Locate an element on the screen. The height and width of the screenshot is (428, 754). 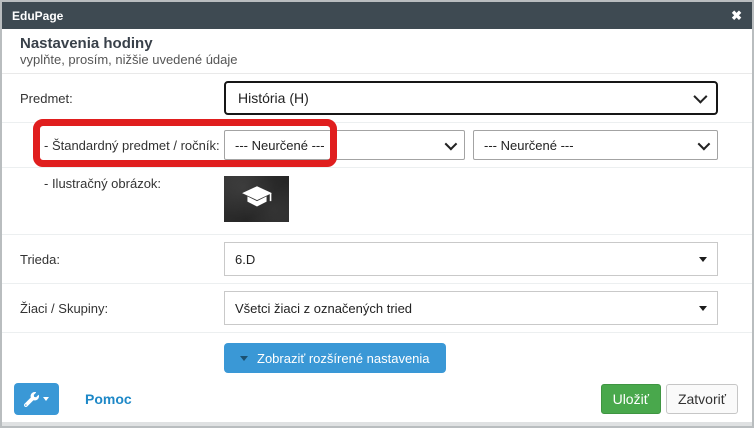
app-title: EduPage is located at coordinates (38, 15).